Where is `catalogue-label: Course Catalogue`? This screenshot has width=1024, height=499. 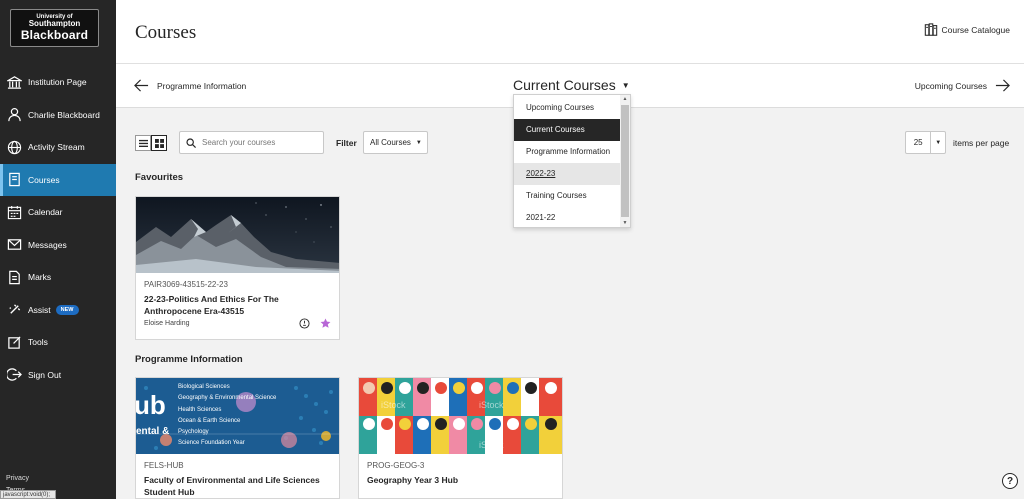
catalogue-label: Course Catalogue is located at coordinates (975, 30).